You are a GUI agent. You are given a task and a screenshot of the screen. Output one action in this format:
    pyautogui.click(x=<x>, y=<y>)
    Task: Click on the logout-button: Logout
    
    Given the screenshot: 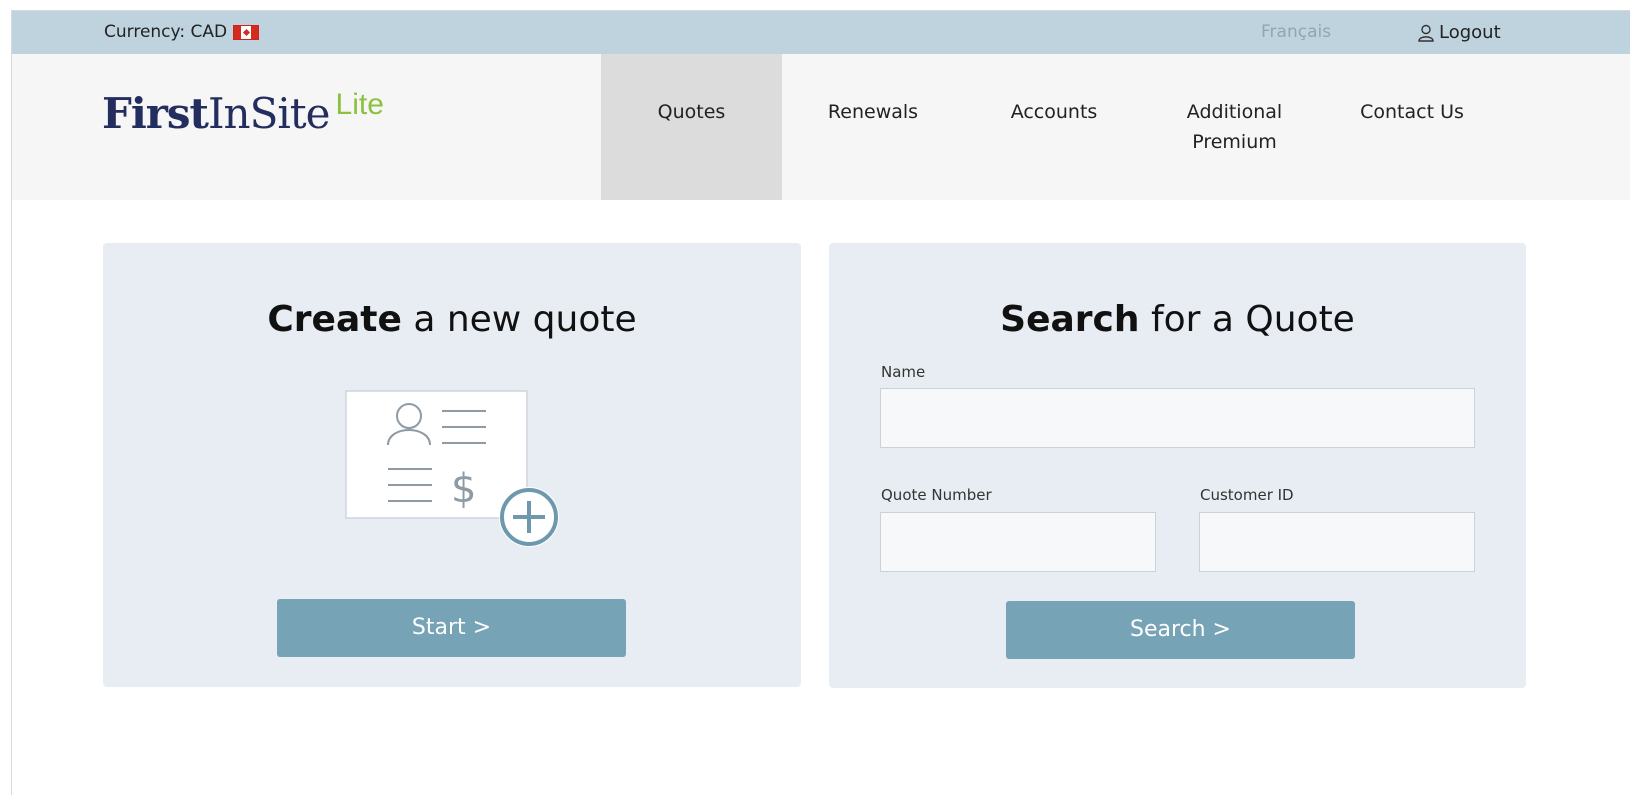 What is the action you would take?
    pyautogui.click(x=1459, y=32)
    